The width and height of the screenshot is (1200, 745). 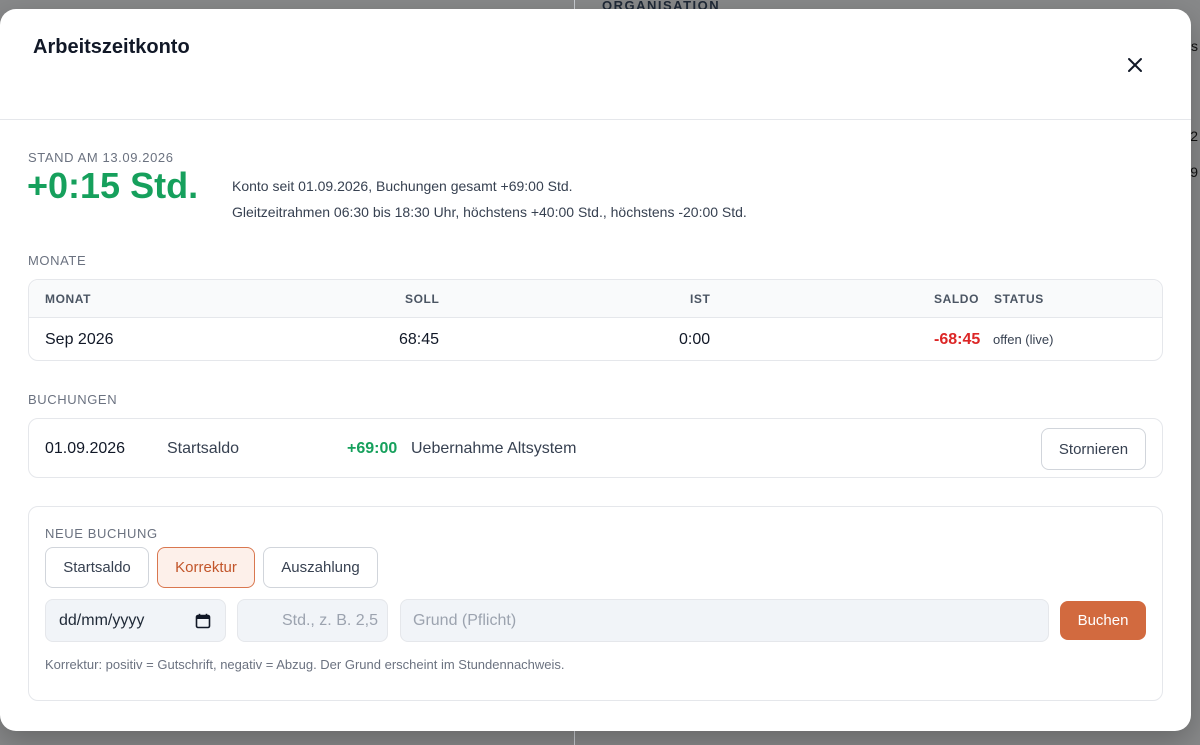 What do you see at coordinates (111, 47) in the screenshot?
I see `dialog-title: Arbeitszeitkonto` at bounding box center [111, 47].